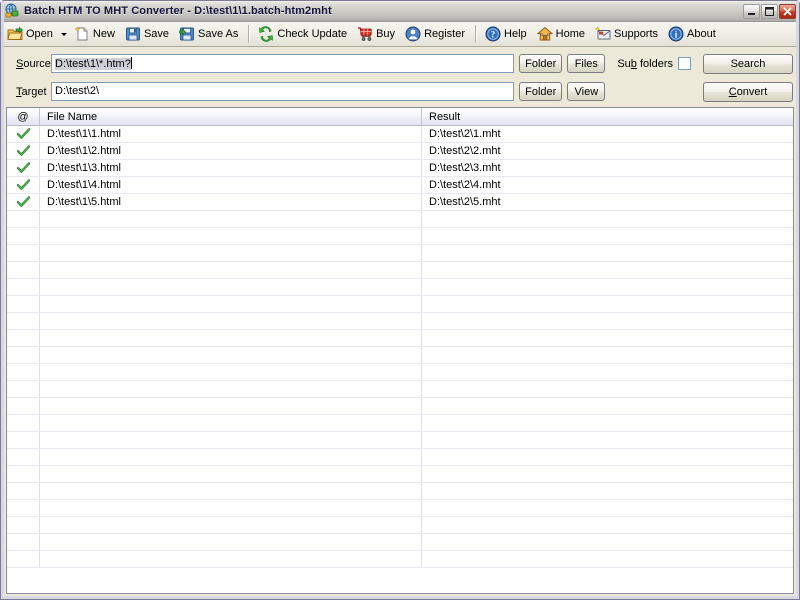 This screenshot has height=600, width=800. I want to click on table-row: D:\test\1\5.html D:\test\2\5.mht, so click(400, 202).